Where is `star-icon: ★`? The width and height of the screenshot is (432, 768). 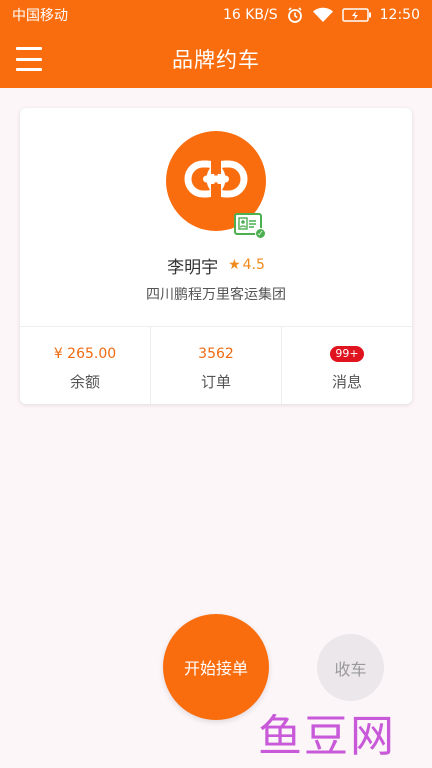
star-icon: ★ is located at coordinates (234, 265).